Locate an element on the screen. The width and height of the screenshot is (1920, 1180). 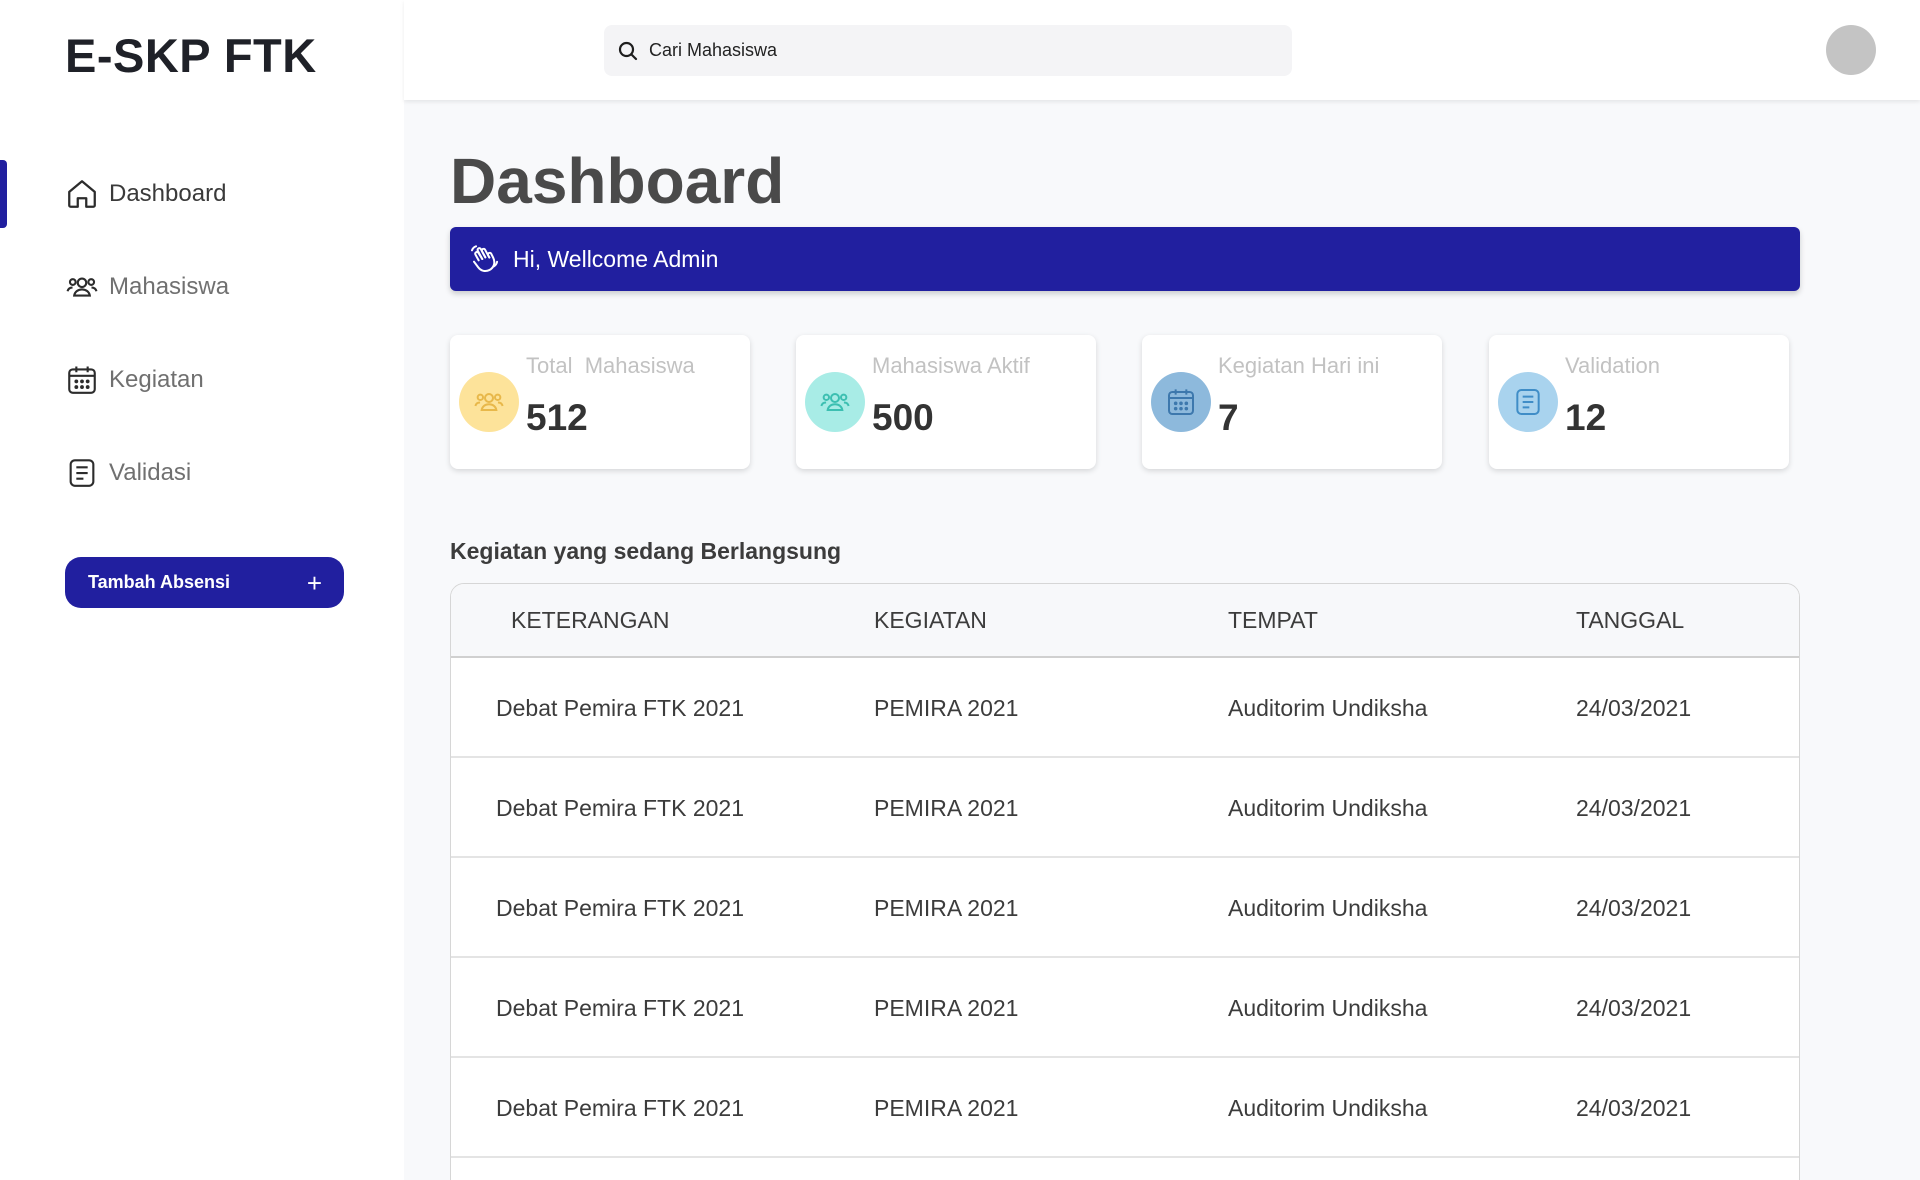
stat-value: 7 is located at coordinates (1228, 417).